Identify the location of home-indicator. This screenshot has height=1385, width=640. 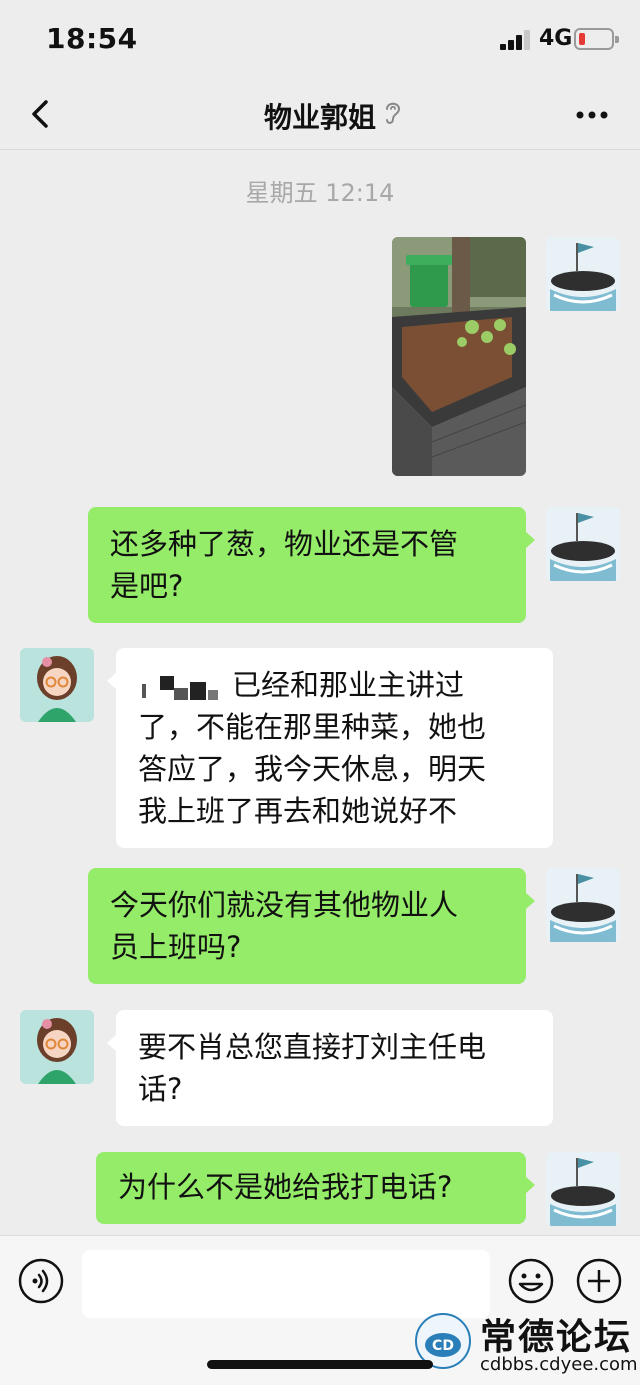
(320, 1364).